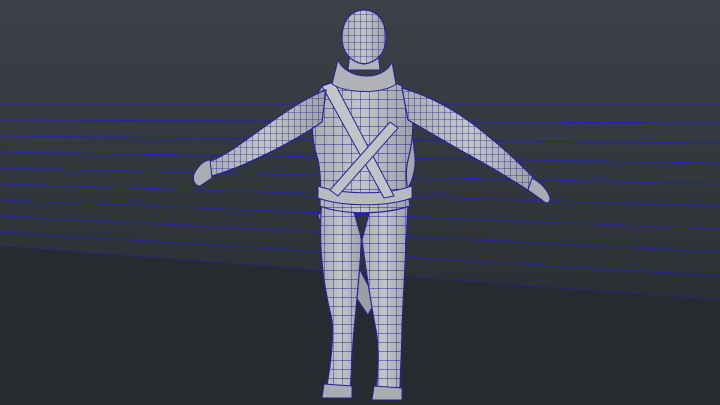 The height and width of the screenshot is (405, 720). I want to click on right-foot, so click(387, 393).